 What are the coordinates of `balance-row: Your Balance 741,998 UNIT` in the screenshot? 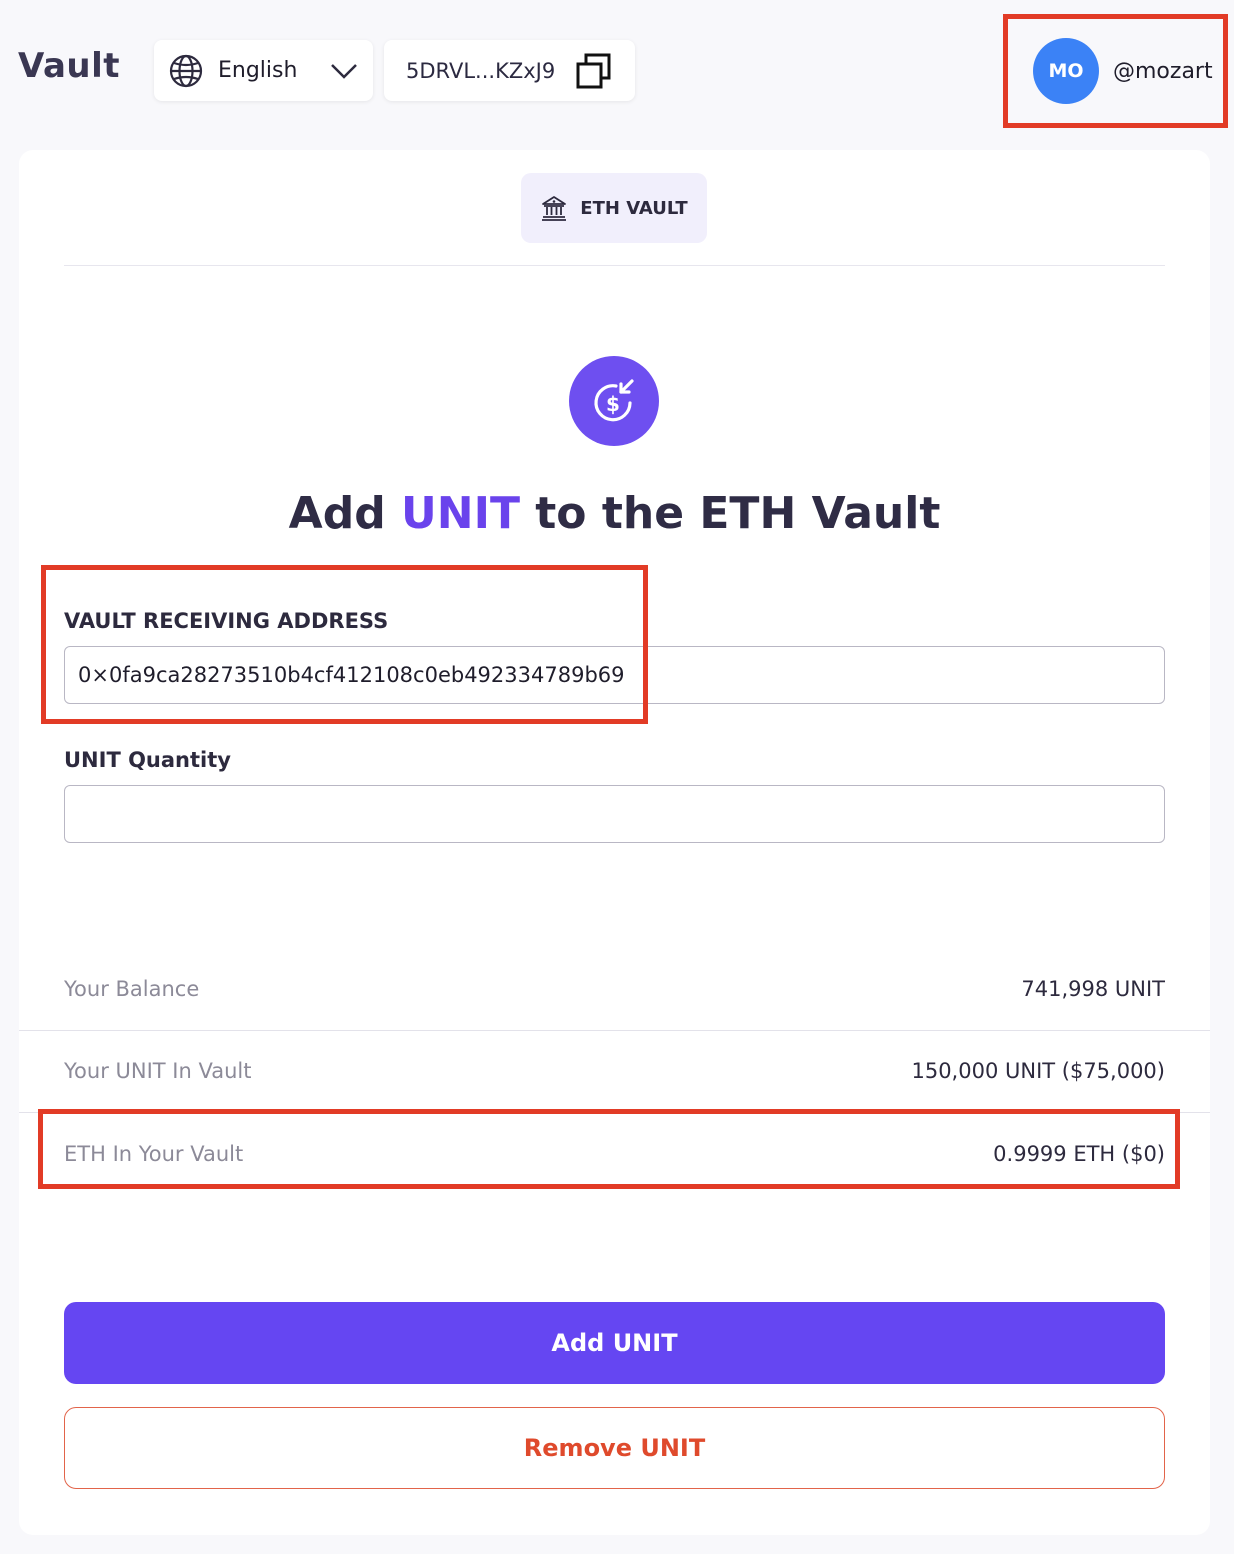 It's located at (614, 989).